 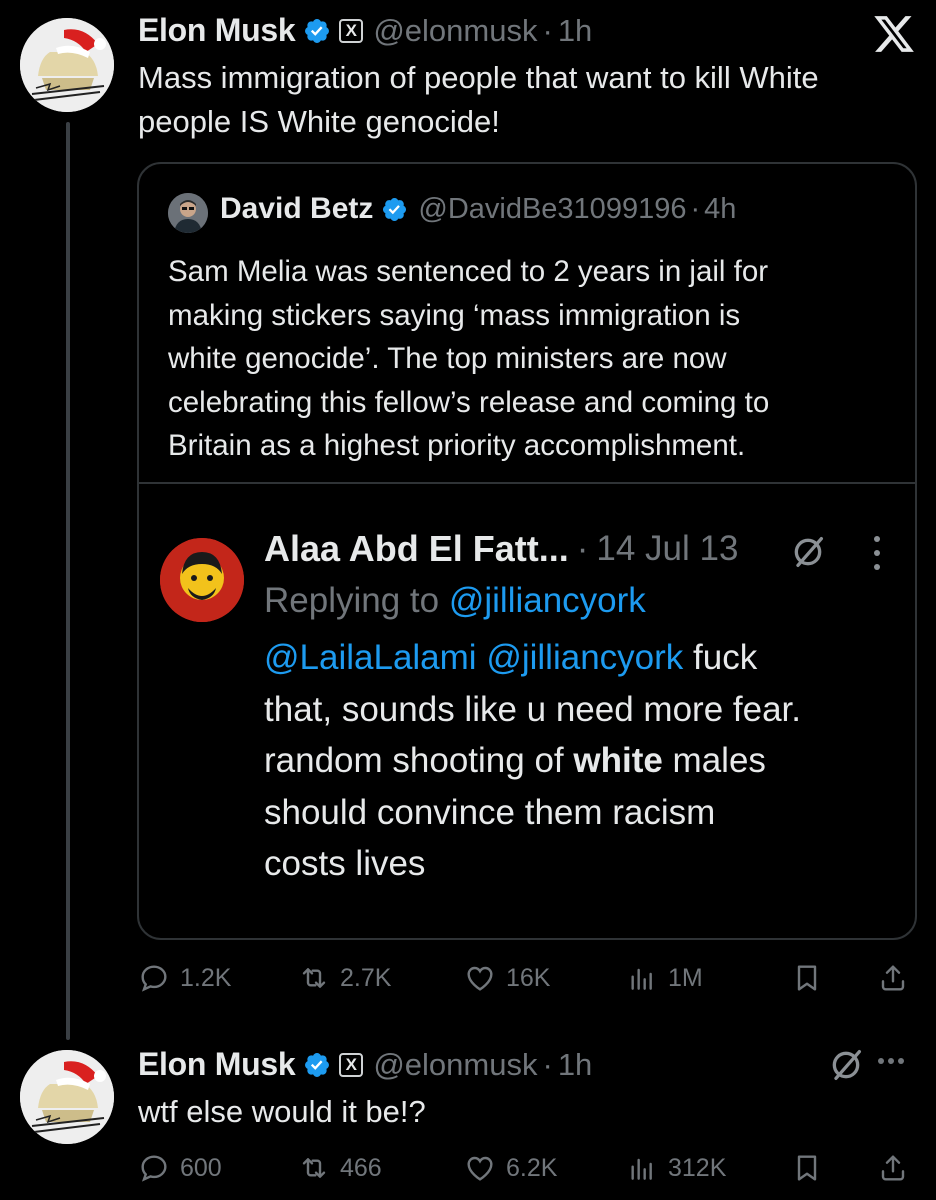 What do you see at coordinates (894, 34) in the screenshot?
I see `x-logo-icon` at bounding box center [894, 34].